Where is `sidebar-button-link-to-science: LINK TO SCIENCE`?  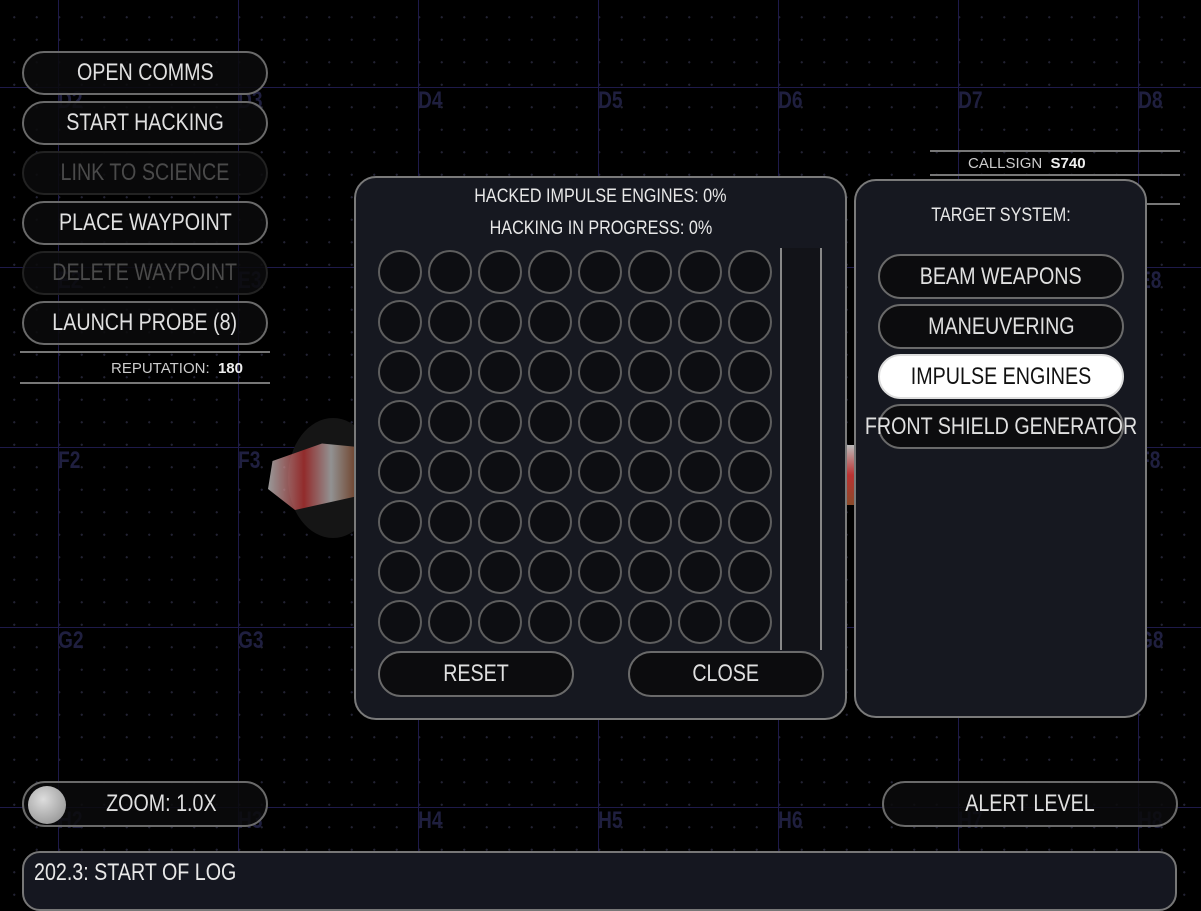 sidebar-button-link-to-science: LINK TO SCIENCE is located at coordinates (145, 173).